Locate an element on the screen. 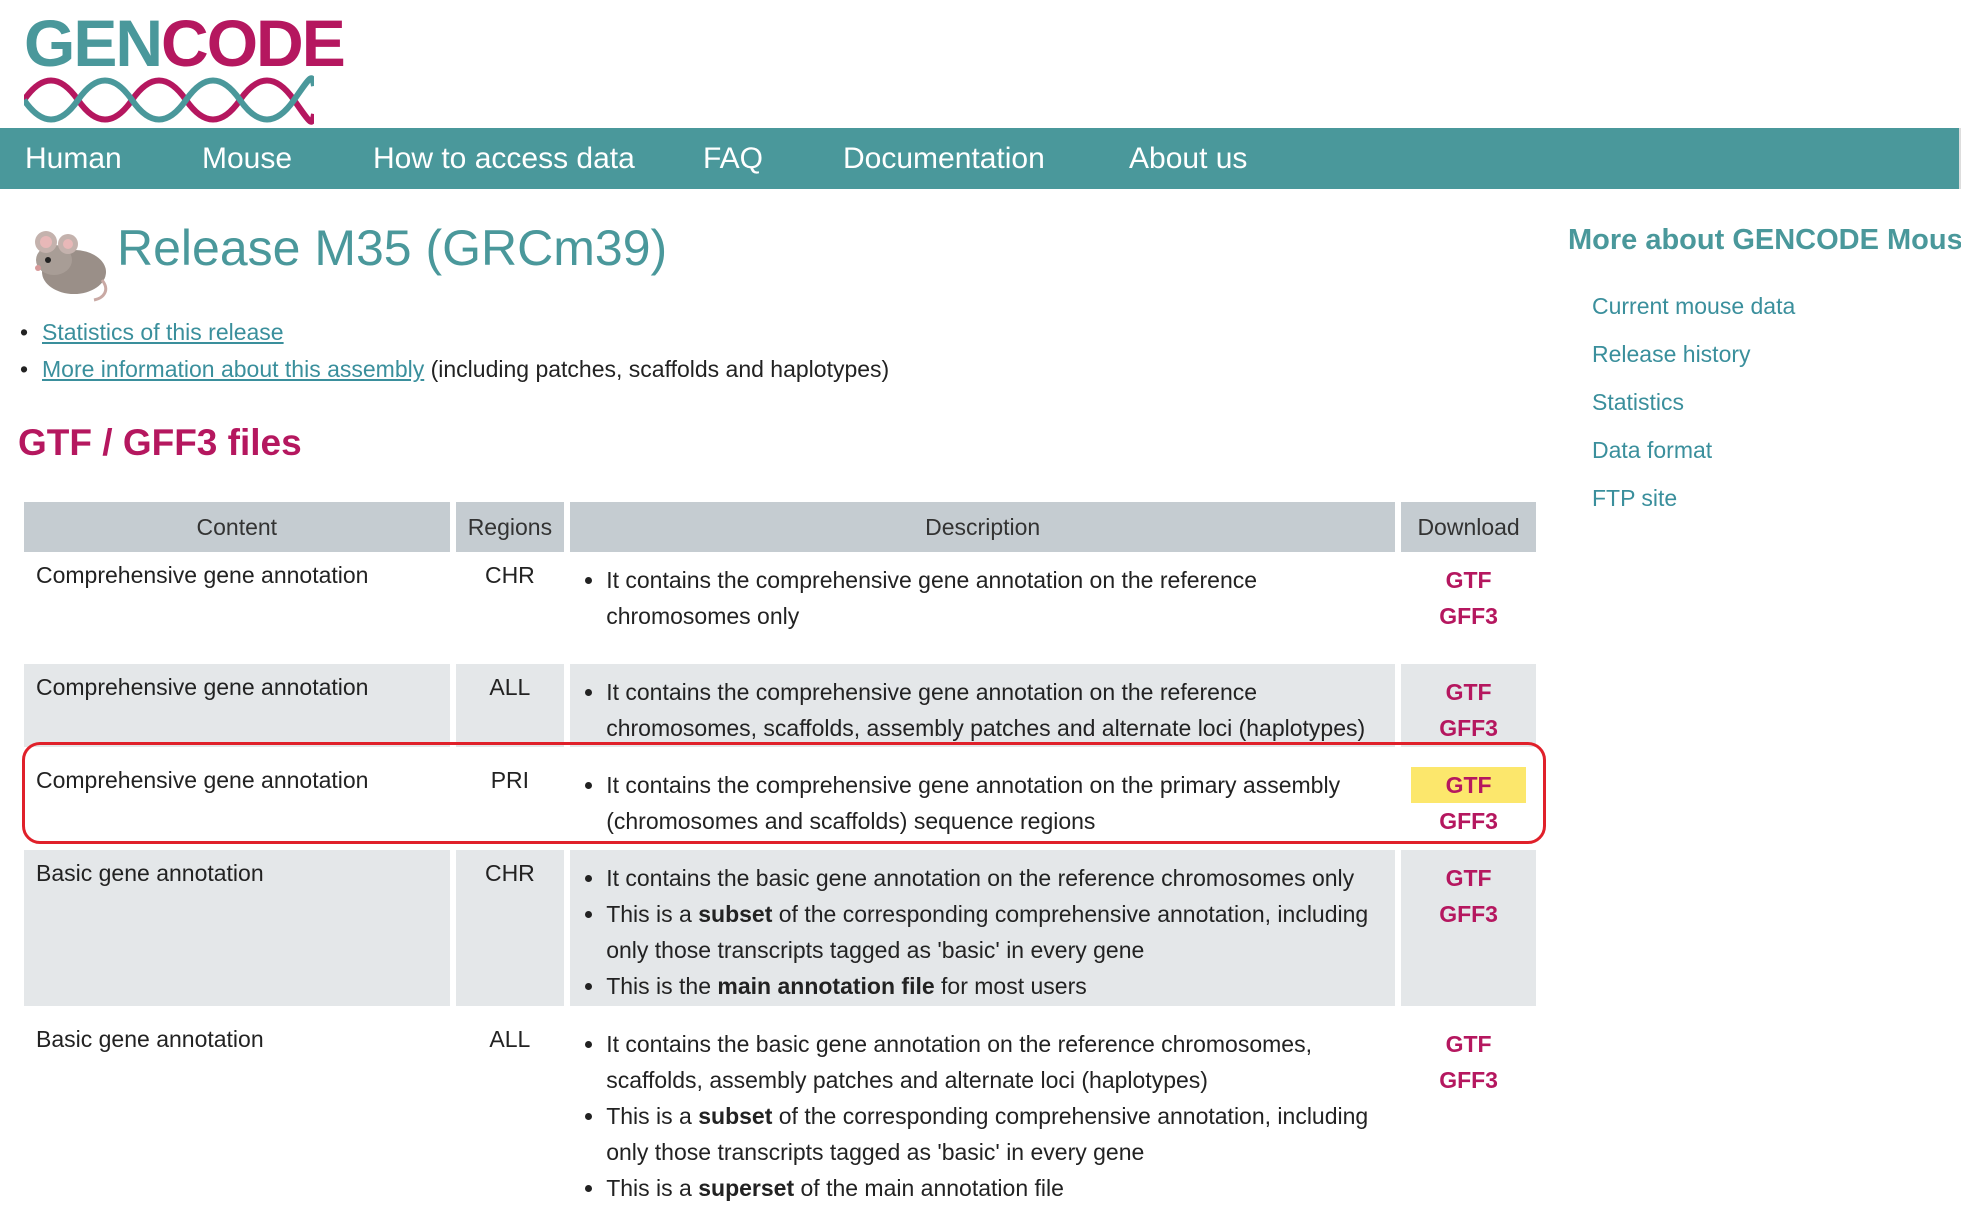 The height and width of the screenshot is (1208, 1961). nav-about-us: About us is located at coordinates (1188, 158).